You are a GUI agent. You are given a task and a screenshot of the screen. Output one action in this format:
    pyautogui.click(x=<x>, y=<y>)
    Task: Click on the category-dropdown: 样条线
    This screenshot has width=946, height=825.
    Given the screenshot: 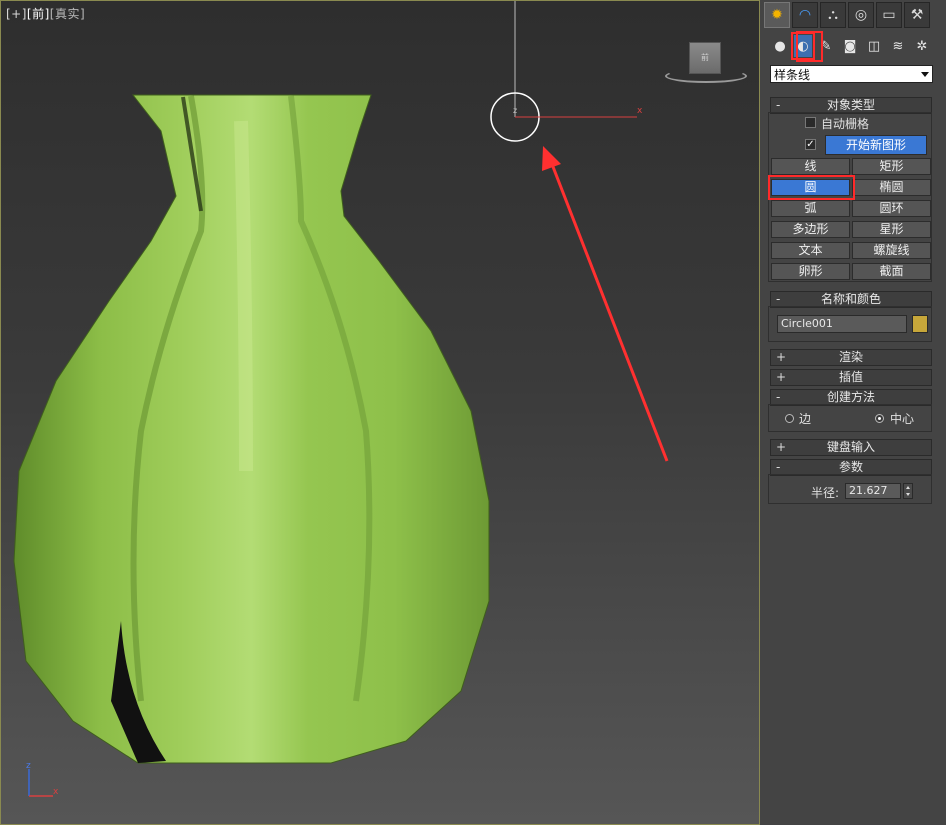 What is the action you would take?
    pyautogui.click(x=851, y=74)
    